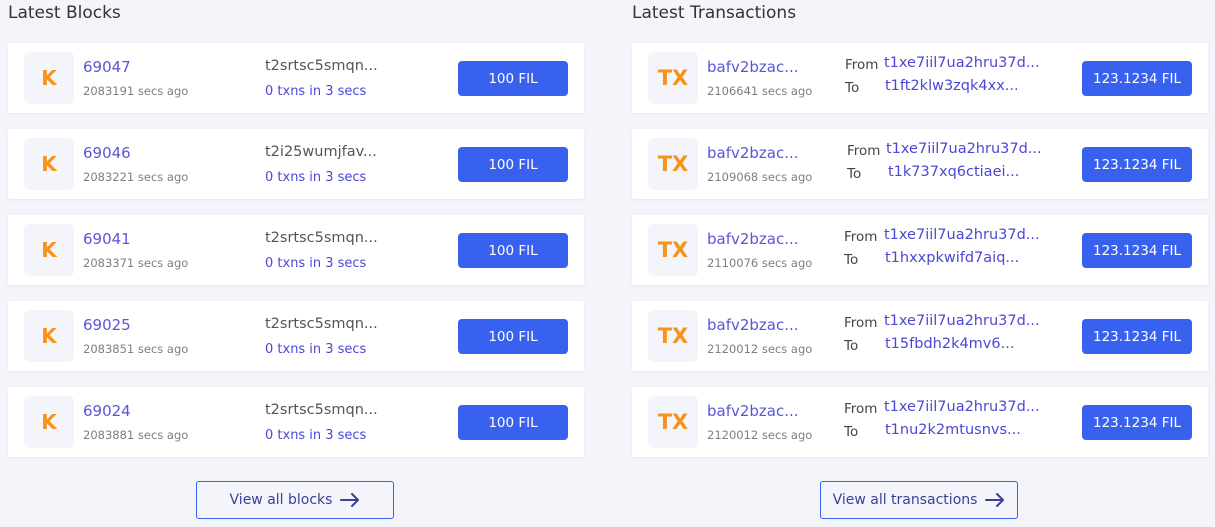 The height and width of the screenshot is (527, 1215). Describe the element at coordinates (714, 13) in the screenshot. I see `latest-transactions-title: Latest Transactions` at that location.